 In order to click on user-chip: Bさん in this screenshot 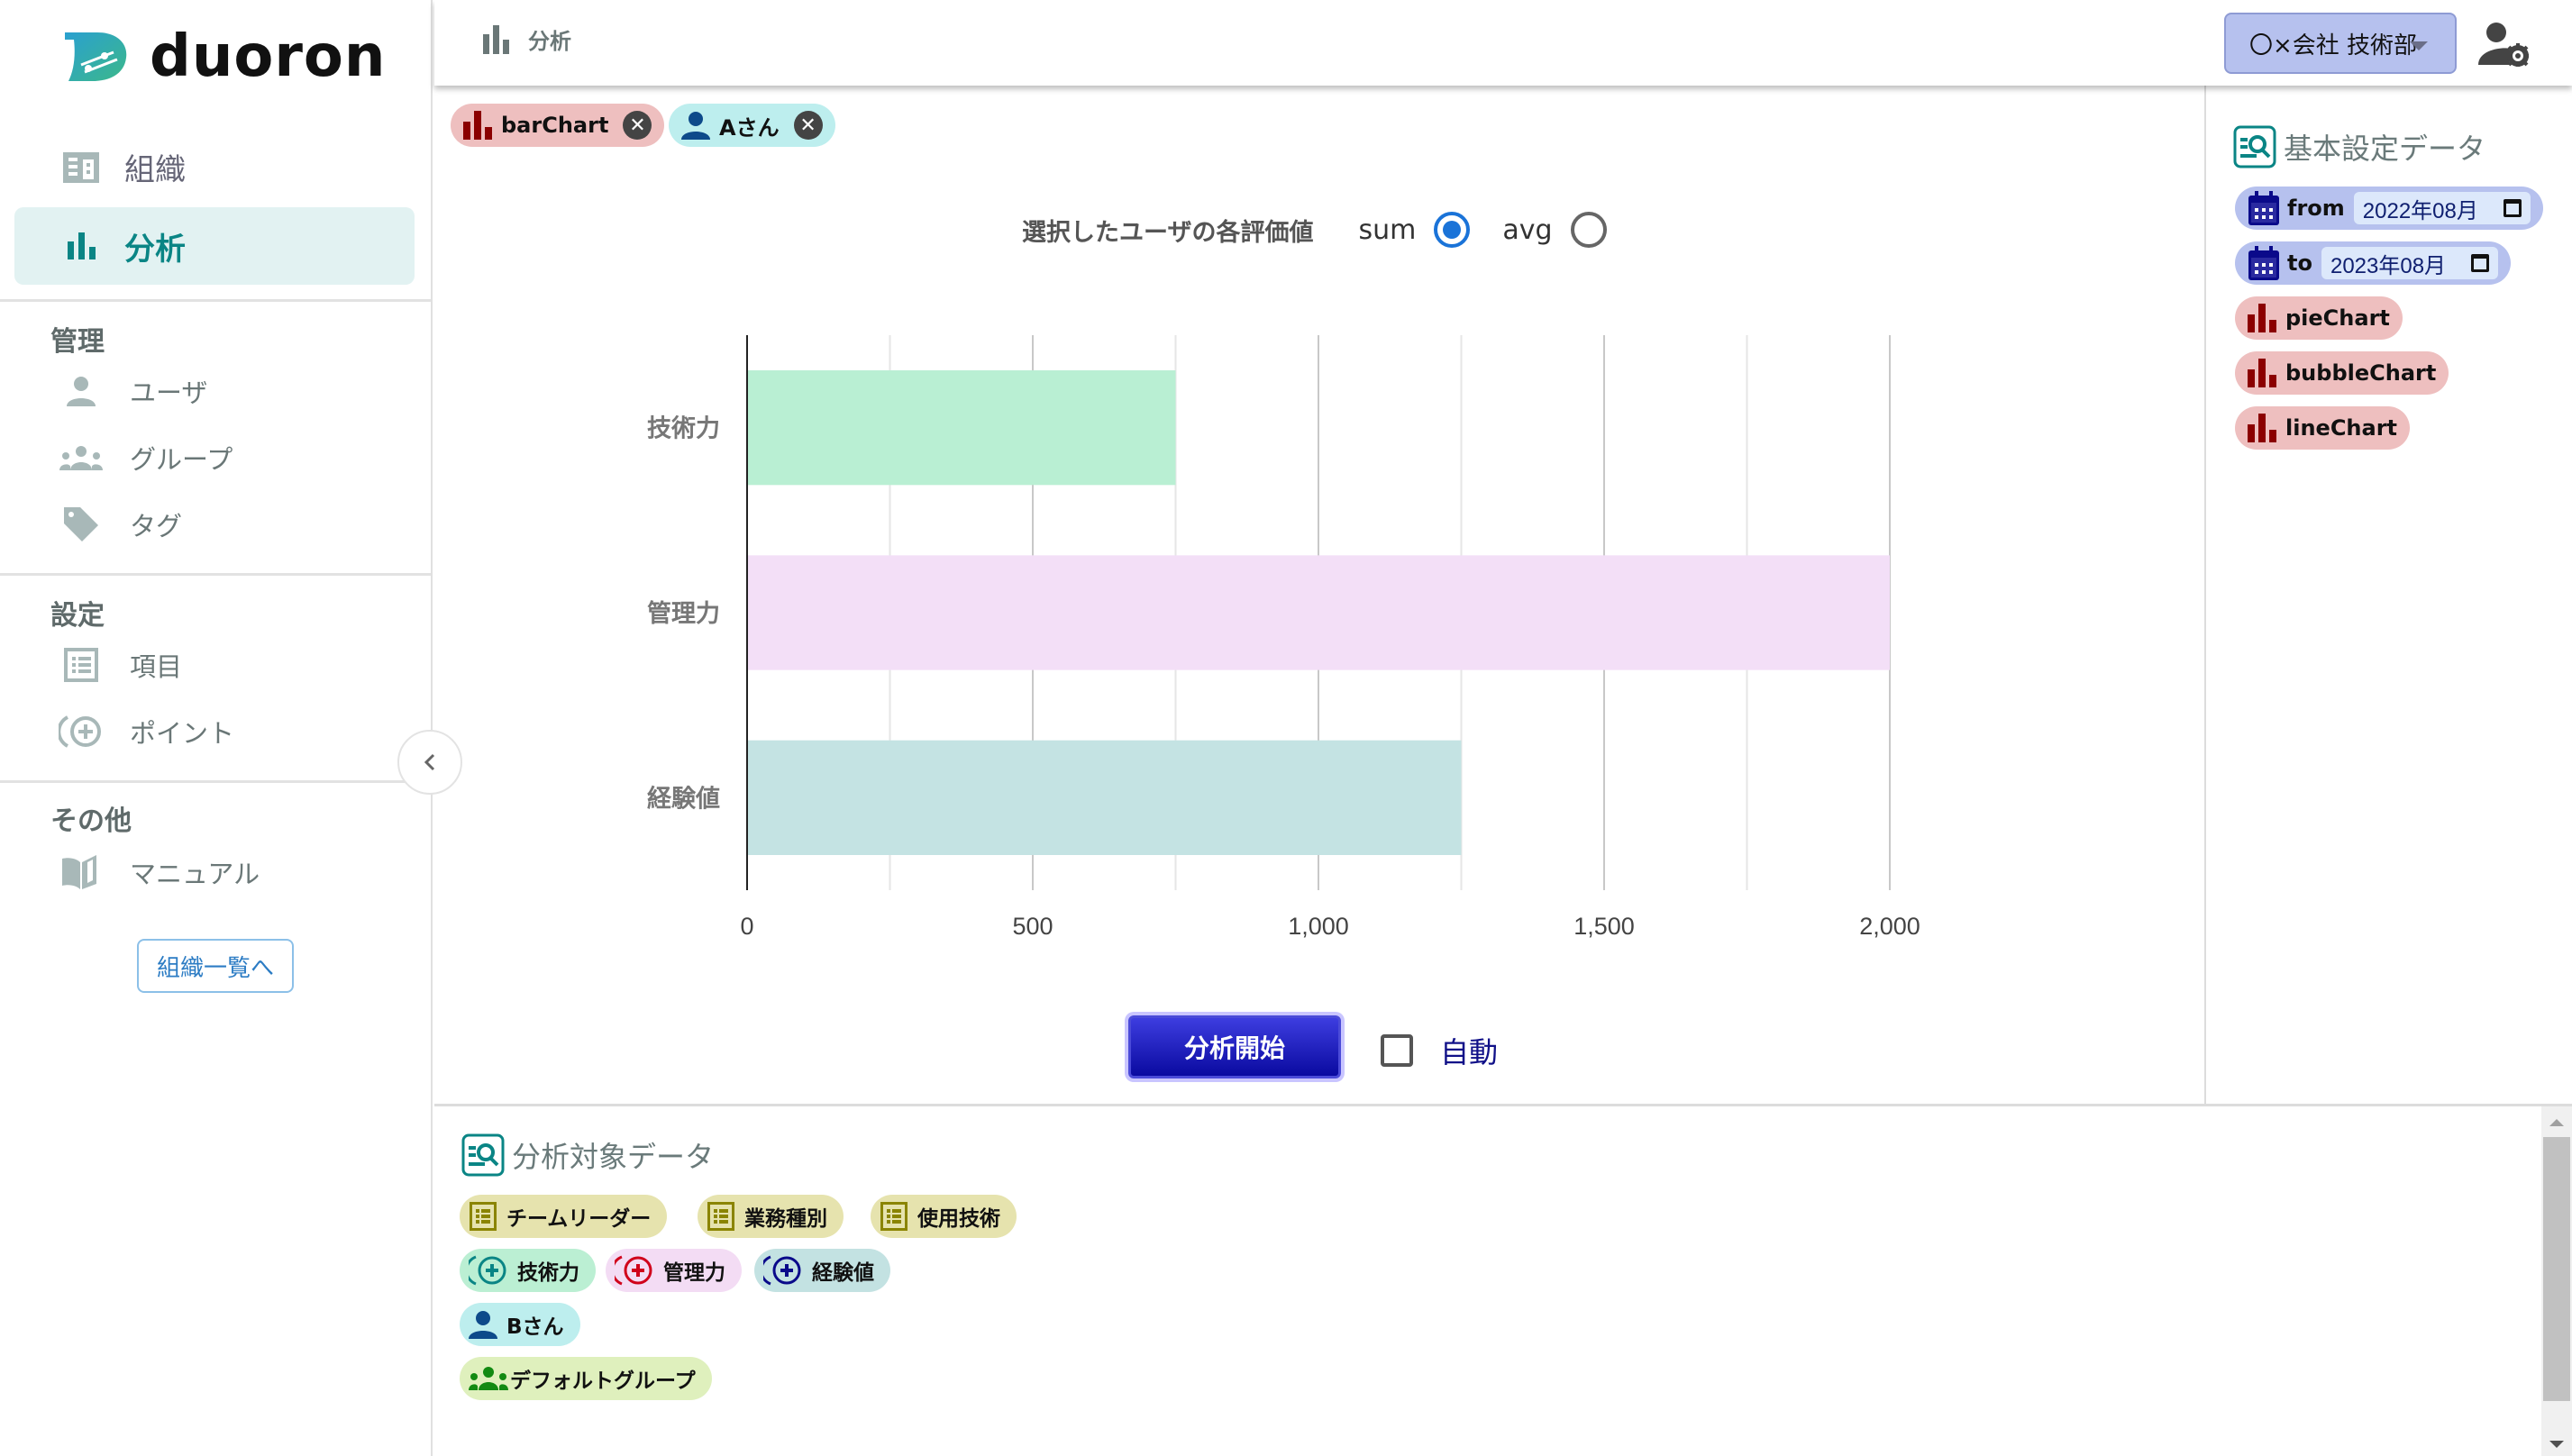, I will do `click(520, 1324)`.